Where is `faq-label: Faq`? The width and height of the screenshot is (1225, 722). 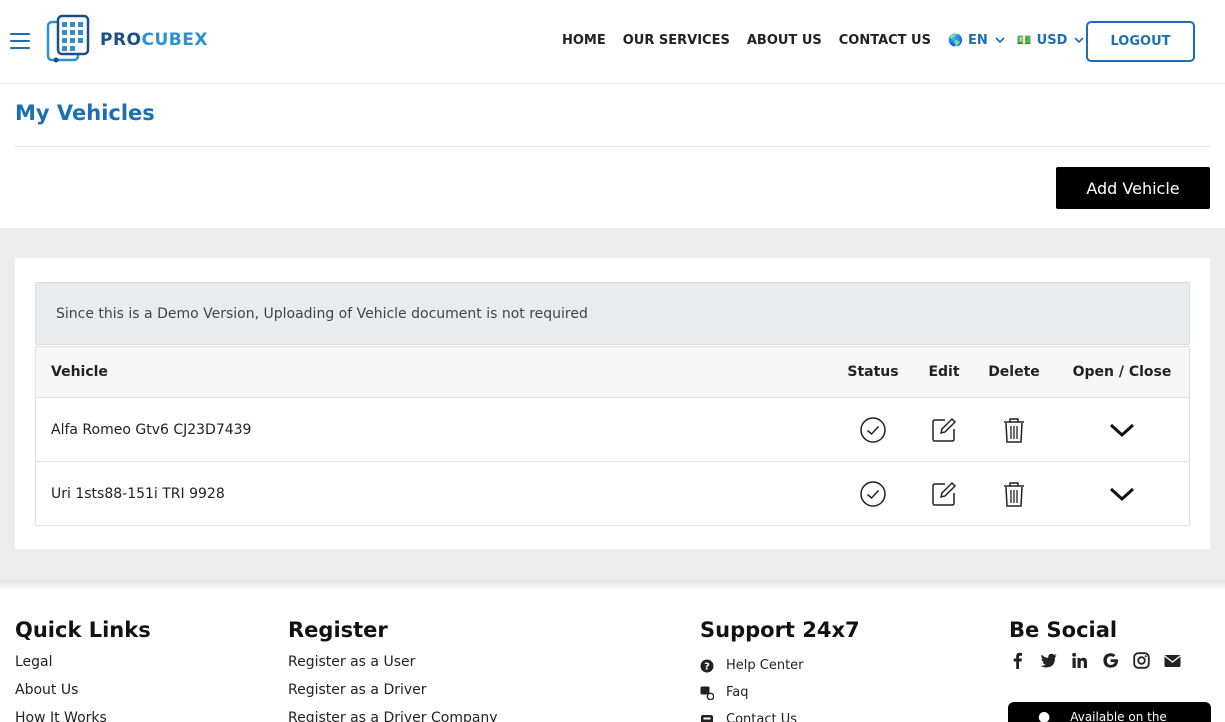
faq-label: Faq is located at coordinates (737, 692).